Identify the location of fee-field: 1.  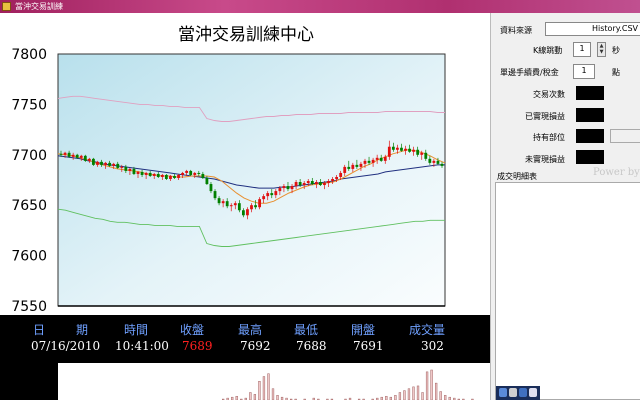
(584, 71).